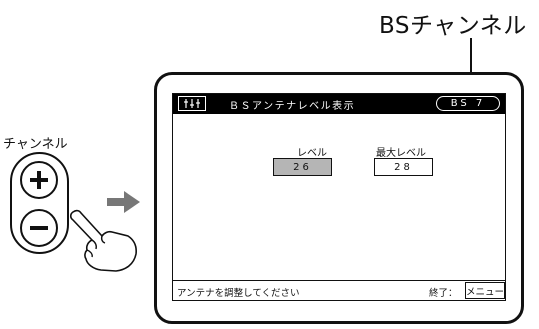 The image size is (539, 329). I want to click on osd-title: ＢＳアンテナレベル表示, so click(292, 106).